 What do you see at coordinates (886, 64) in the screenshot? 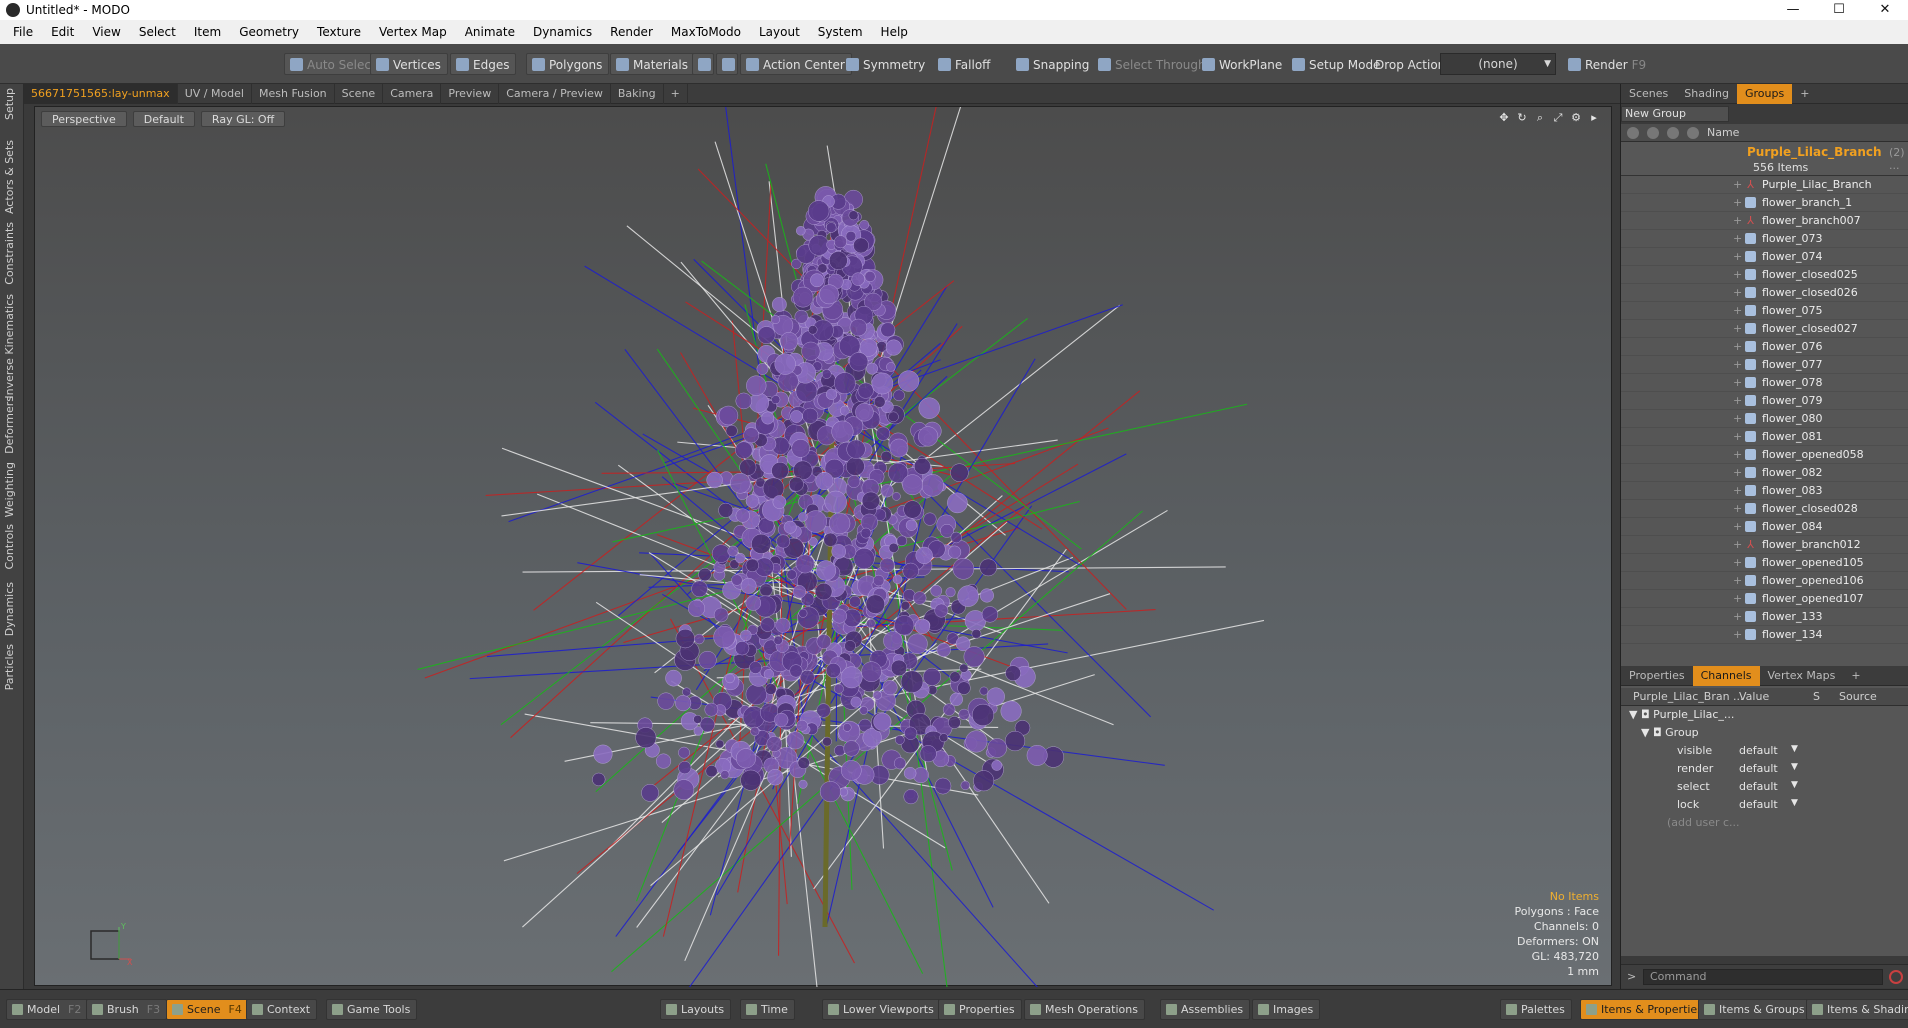
I see `symmetry-button: Symmetry` at bounding box center [886, 64].